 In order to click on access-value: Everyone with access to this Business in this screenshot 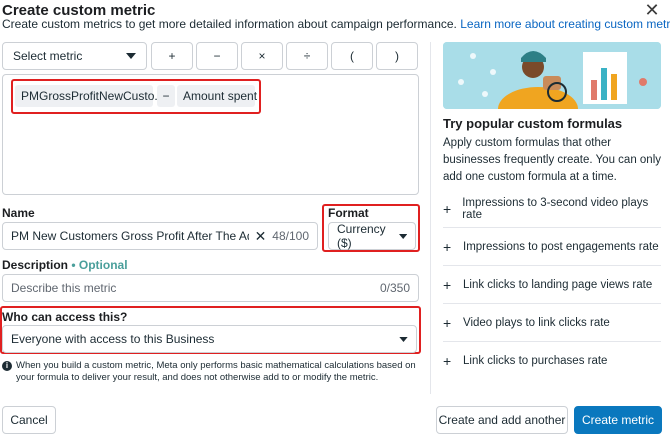, I will do `click(113, 339)`.